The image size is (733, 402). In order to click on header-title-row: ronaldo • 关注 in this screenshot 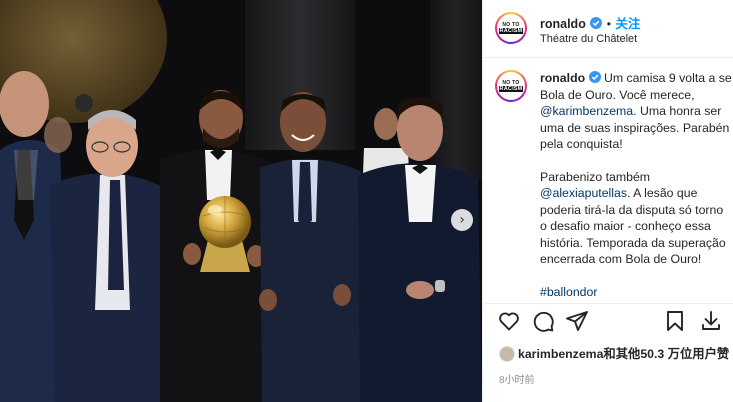, I will do `click(590, 23)`.